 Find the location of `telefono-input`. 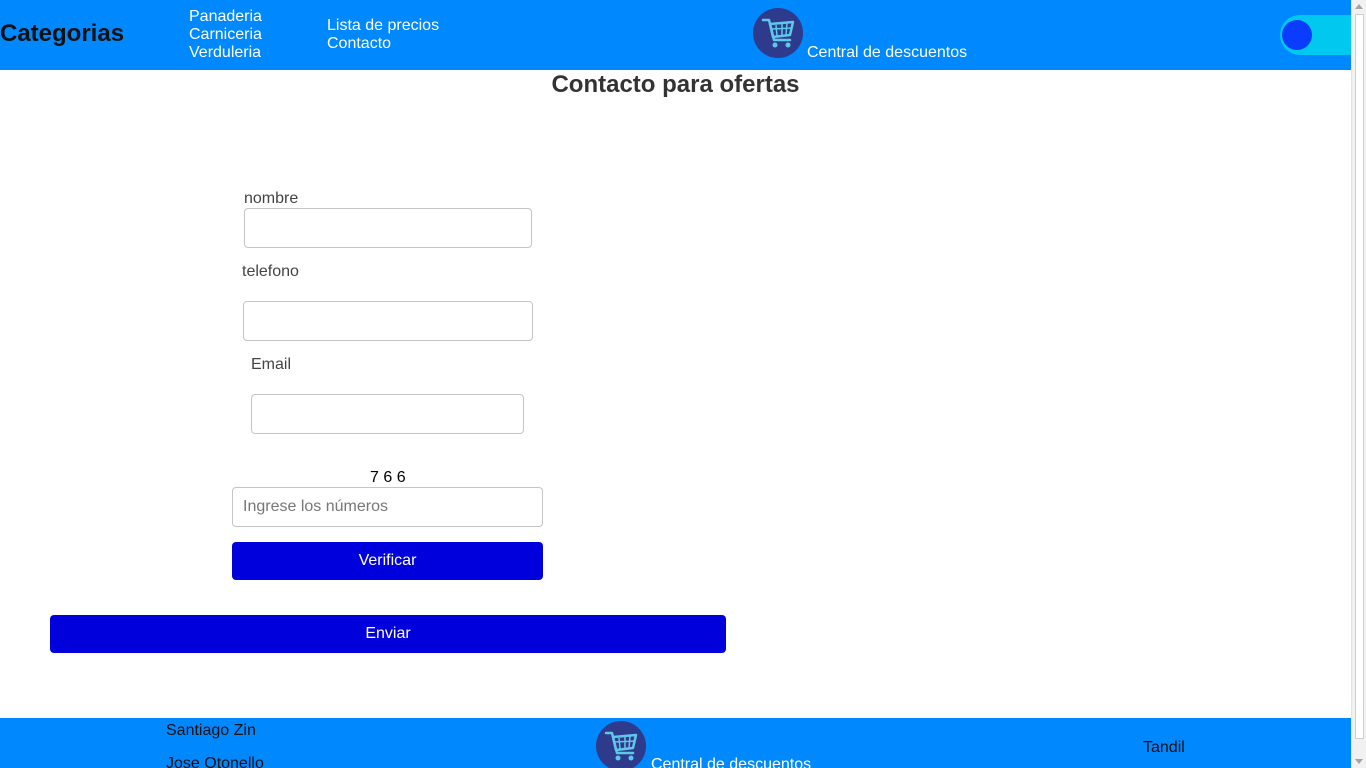

telefono-input is located at coordinates (388, 321).